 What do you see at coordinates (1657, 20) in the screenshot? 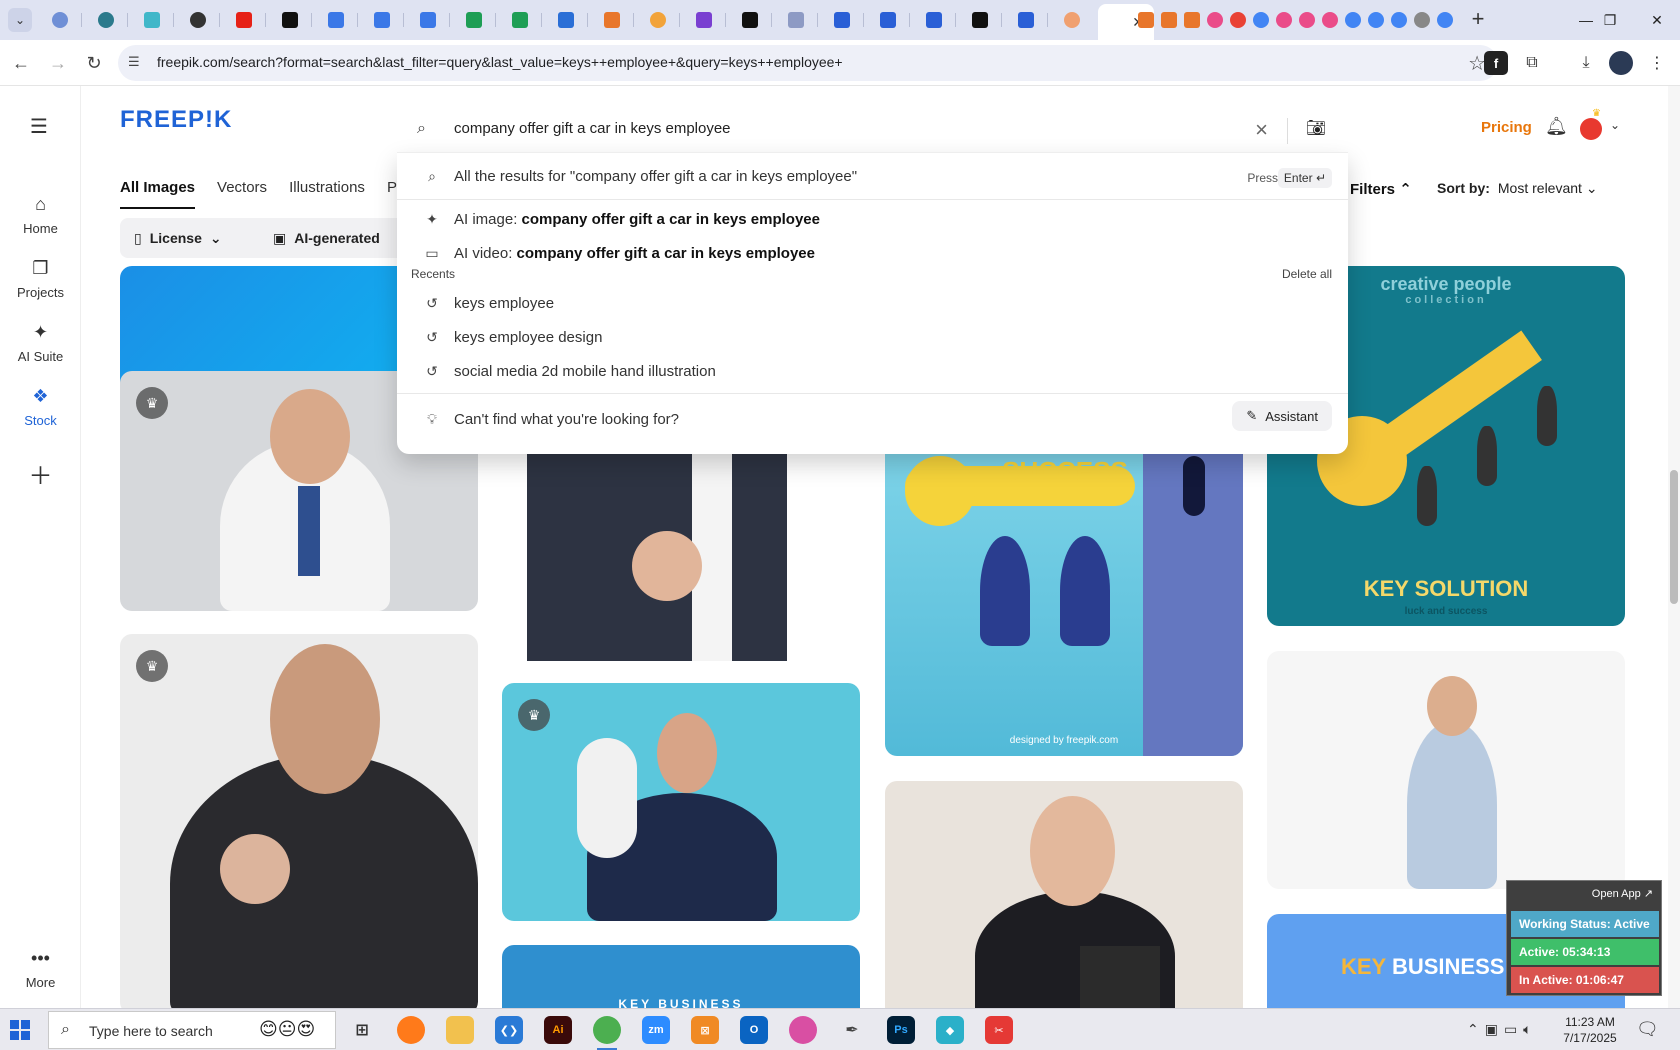
I see `close-window-button: ✕` at bounding box center [1657, 20].